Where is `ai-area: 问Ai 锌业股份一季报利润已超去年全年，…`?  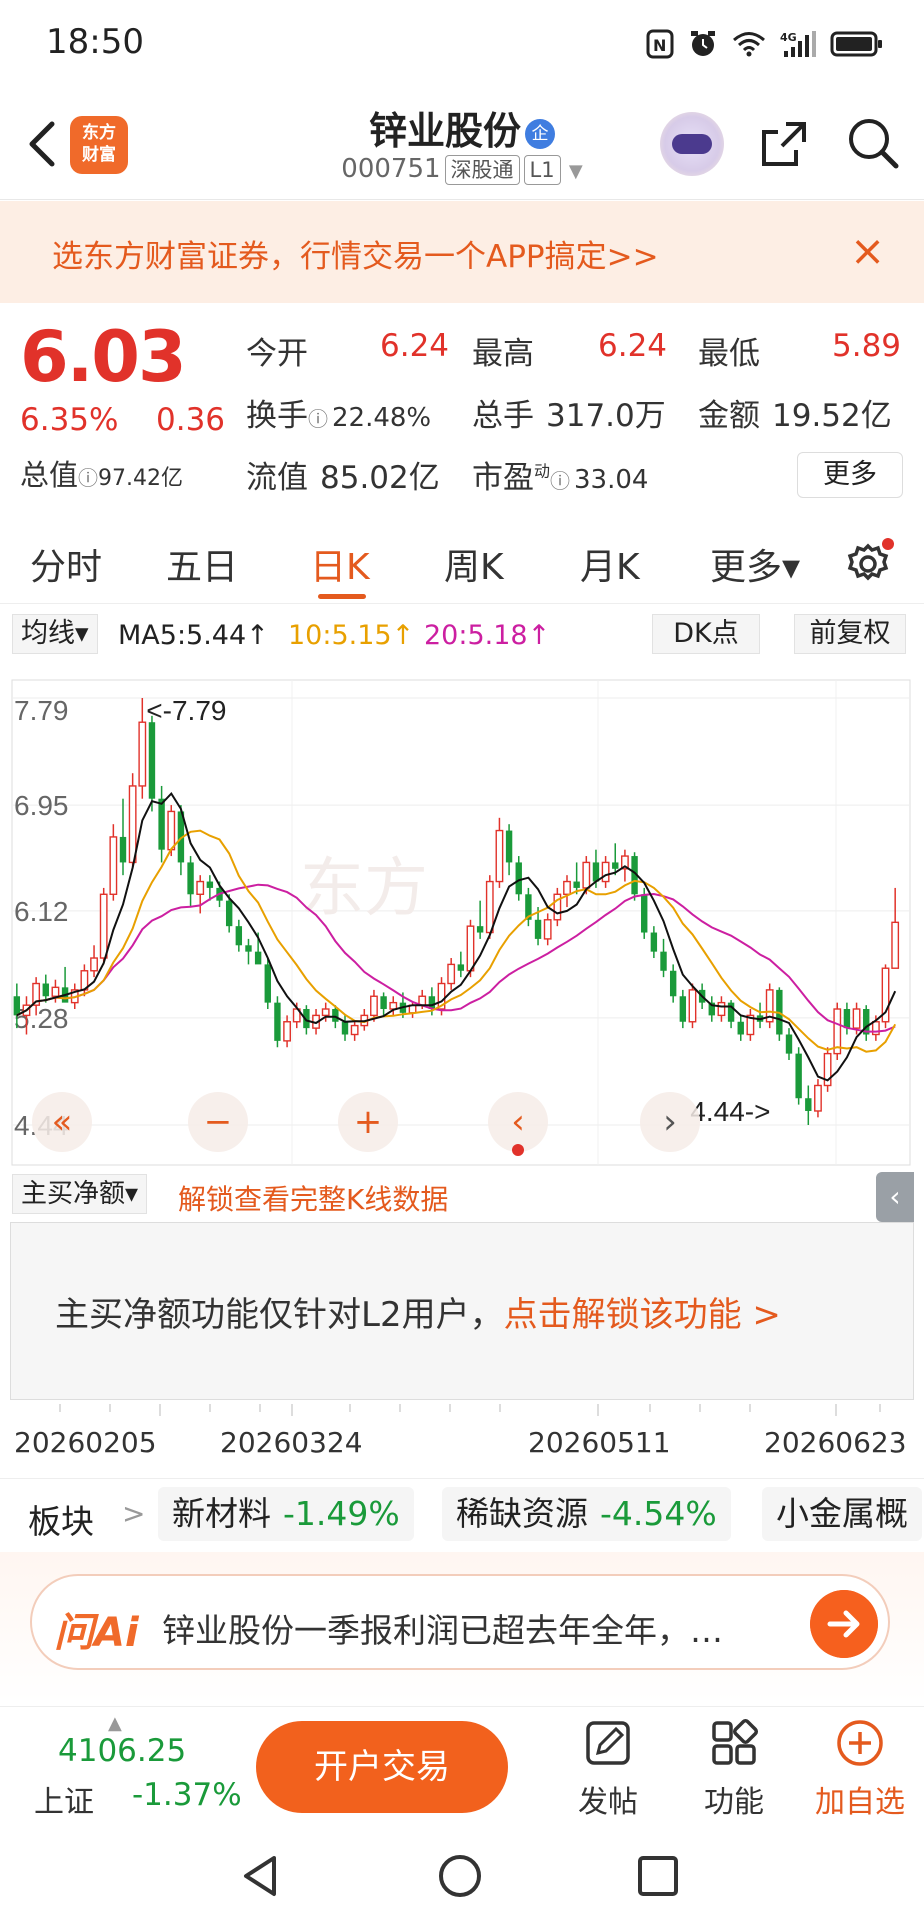 ai-area: 问Ai 锌业股份一季报利润已超去年全年，… is located at coordinates (462, 1627).